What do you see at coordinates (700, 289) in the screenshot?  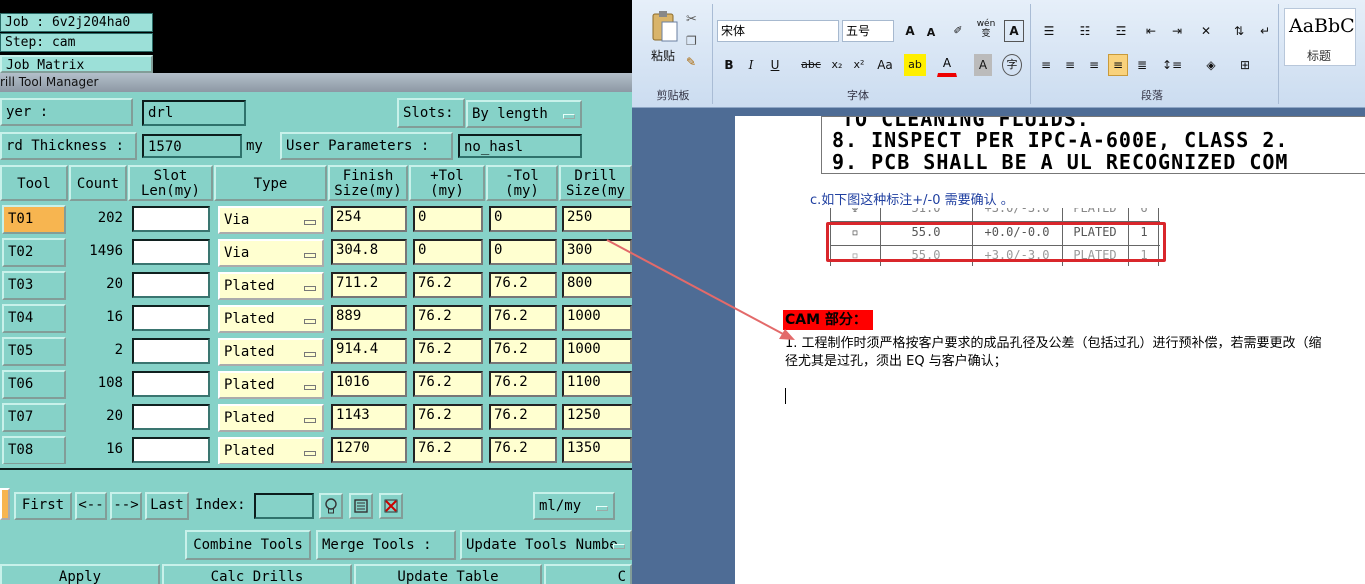 I see `annotation-arrow` at bounding box center [700, 289].